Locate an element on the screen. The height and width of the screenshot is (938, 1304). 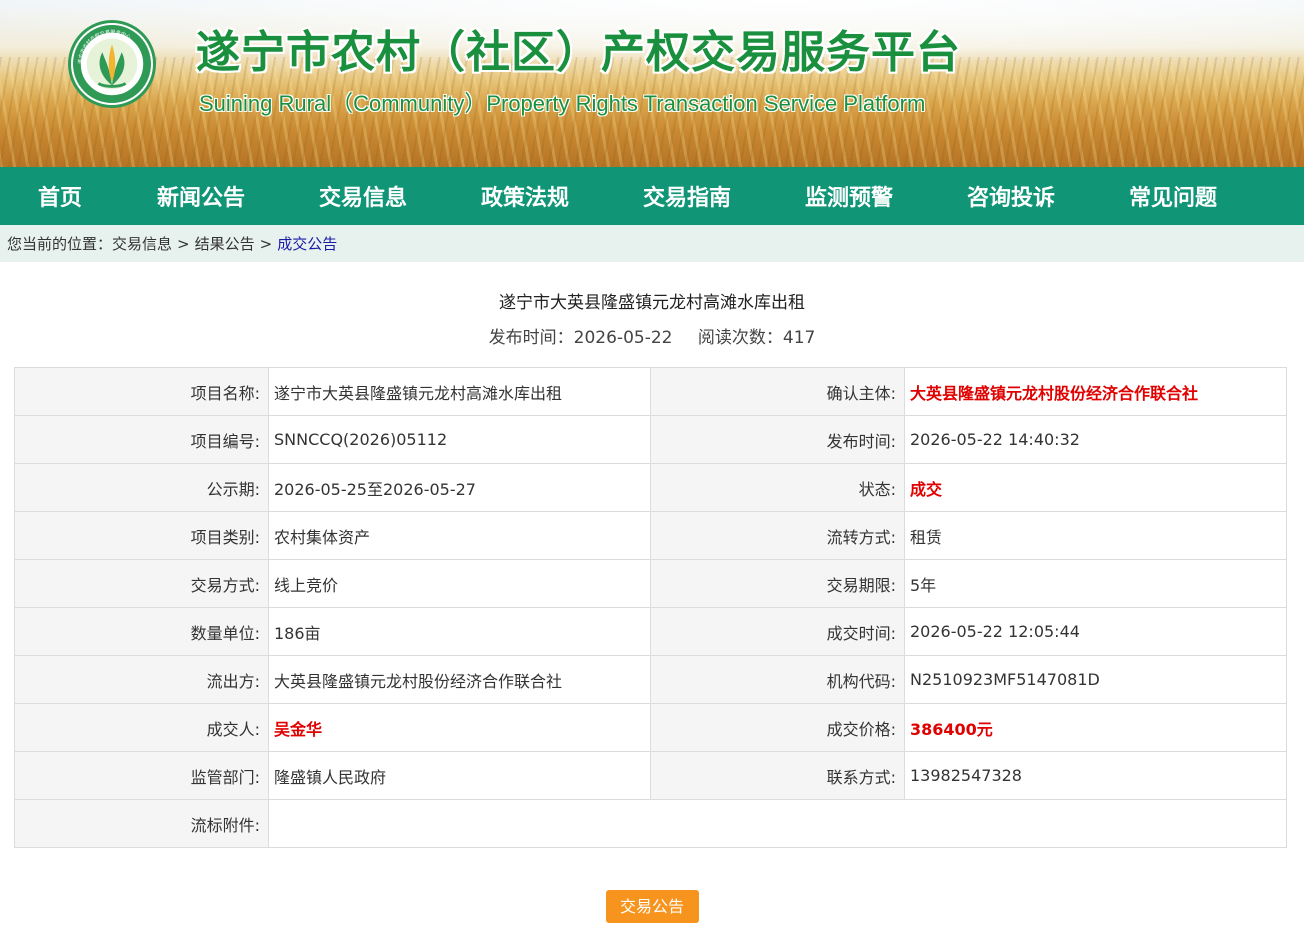
confirm-entity-value: 大英县隆盛镇元龙村股份经济合作联合社 is located at coordinates (1095, 391).